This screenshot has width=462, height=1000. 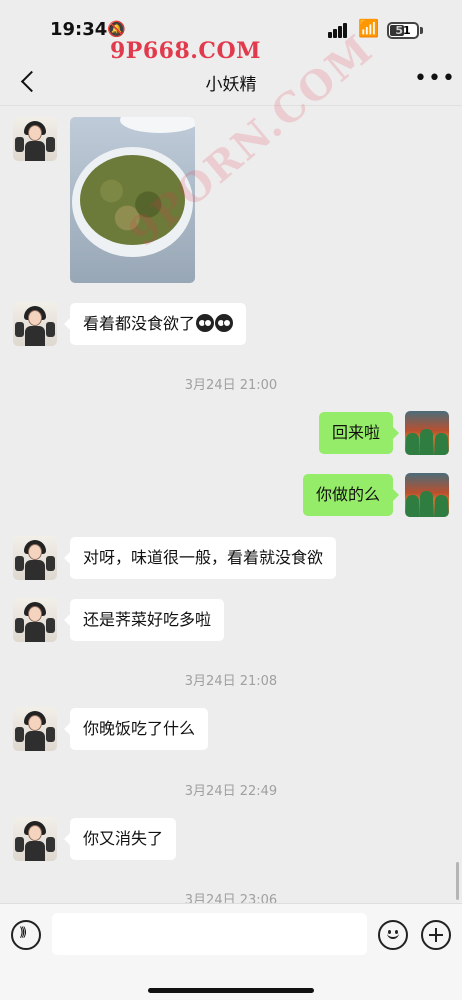 I want to click on message-bubble-incoming: 你又消失了, so click(x=120, y=839).